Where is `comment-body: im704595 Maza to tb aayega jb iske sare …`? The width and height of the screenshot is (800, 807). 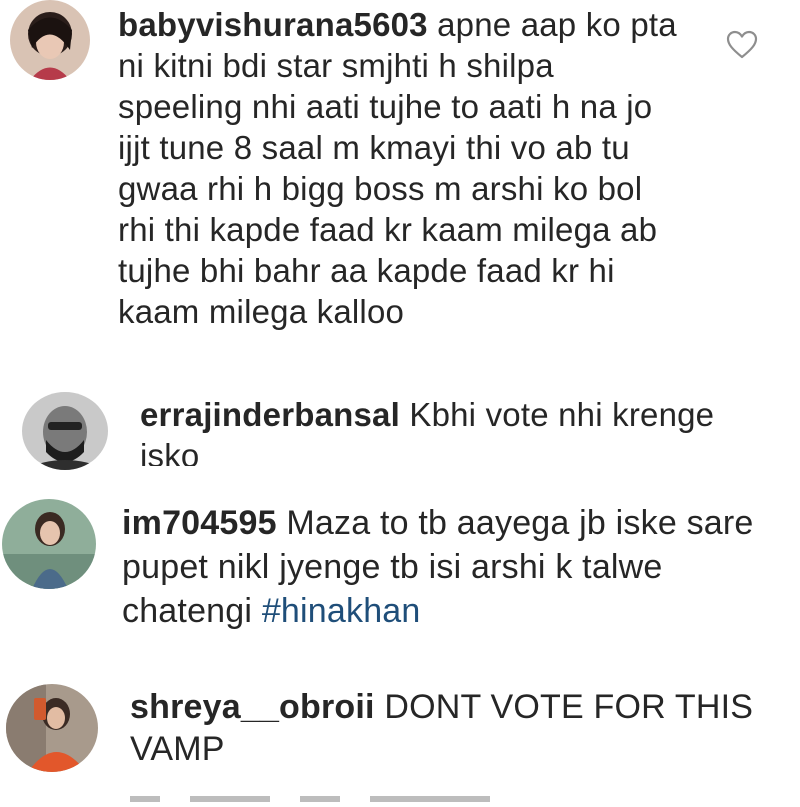
comment-body: im704595 Maza to tb aayega jb iske sare … is located at coordinates (447, 567).